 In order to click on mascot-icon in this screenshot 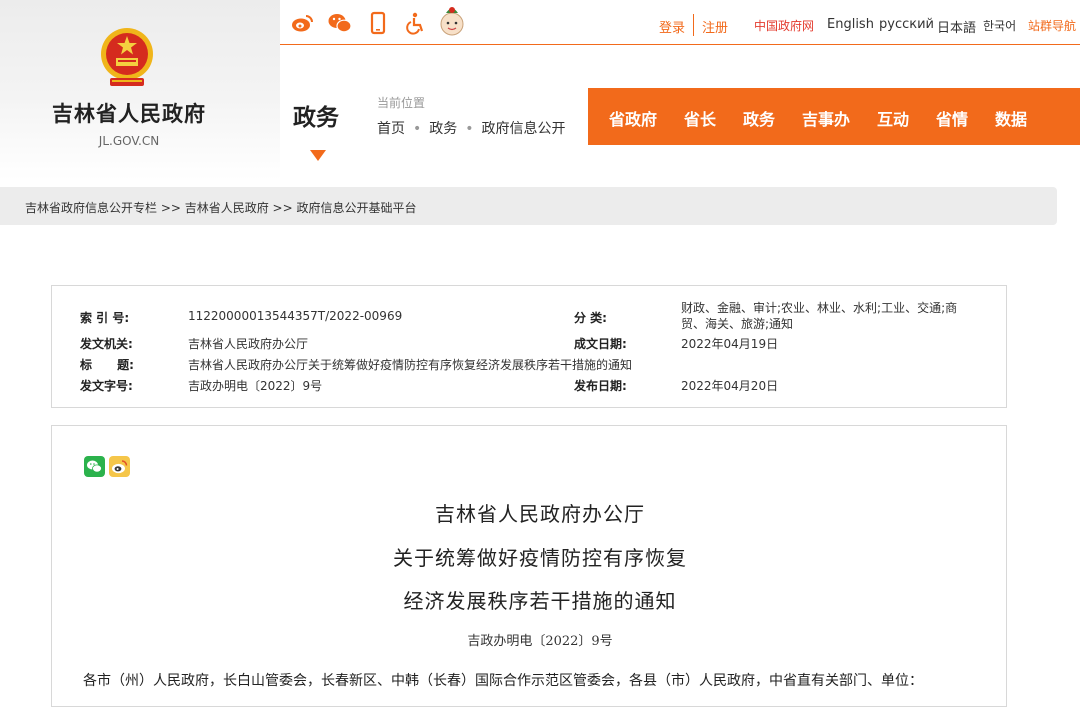, I will do `click(452, 21)`.